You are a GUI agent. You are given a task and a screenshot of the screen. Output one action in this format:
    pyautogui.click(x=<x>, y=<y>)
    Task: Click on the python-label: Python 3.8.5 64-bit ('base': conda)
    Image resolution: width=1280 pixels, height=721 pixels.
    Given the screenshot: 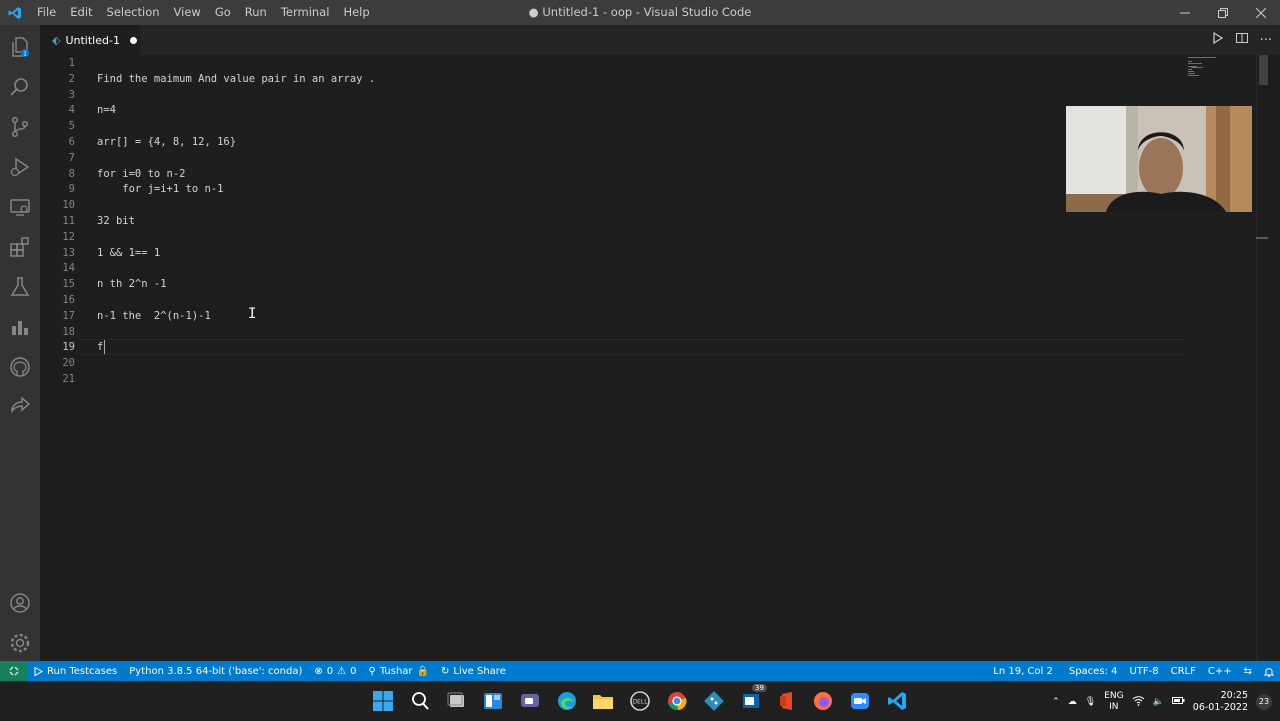 What is the action you would take?
    pyautogui.click(x=216, y=671)
    